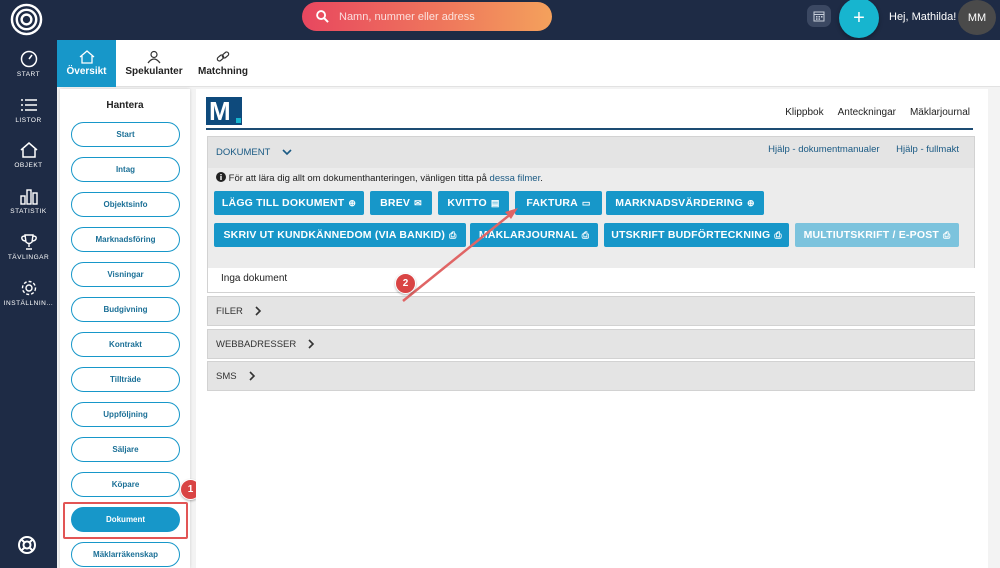 The image size is (1000, 568). Describe the element at coordinates (28, 201) in the screenshot. I see `rail-item-statistik: STATISTIK` at that location.